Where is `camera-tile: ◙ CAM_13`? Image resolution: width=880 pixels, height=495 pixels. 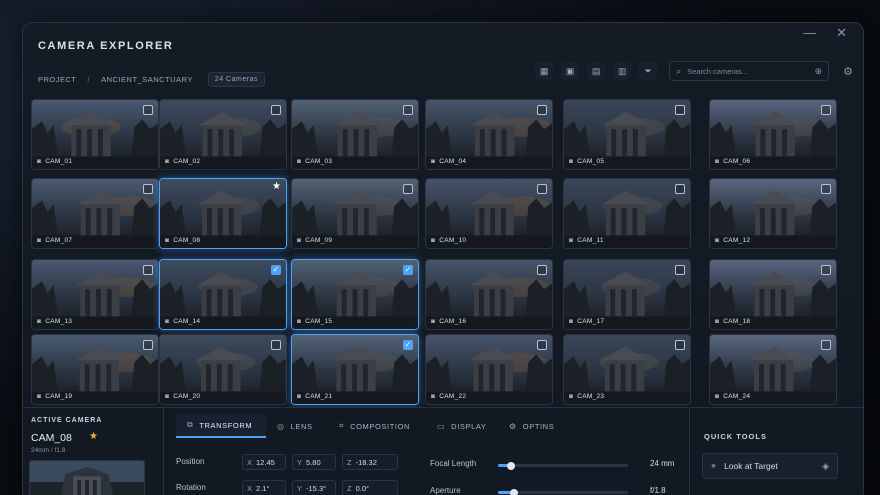 camera-tile: ◙ CAM_13 is located at coordinates (95, 294).